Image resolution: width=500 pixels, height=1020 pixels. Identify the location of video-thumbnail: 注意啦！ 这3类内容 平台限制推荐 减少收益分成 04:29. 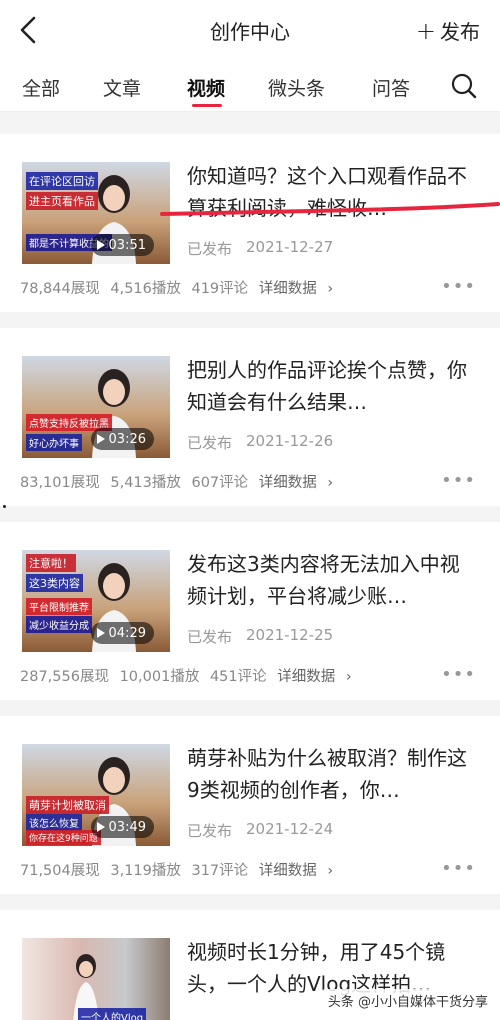
(96, 601).